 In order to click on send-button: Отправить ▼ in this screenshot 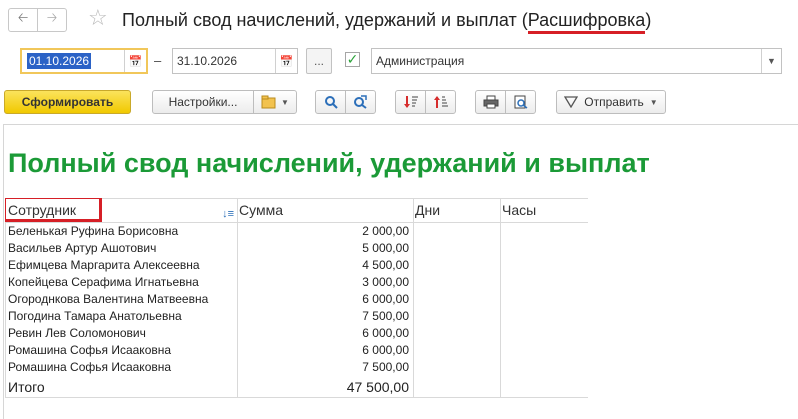, I will do `click(611, 102)`.